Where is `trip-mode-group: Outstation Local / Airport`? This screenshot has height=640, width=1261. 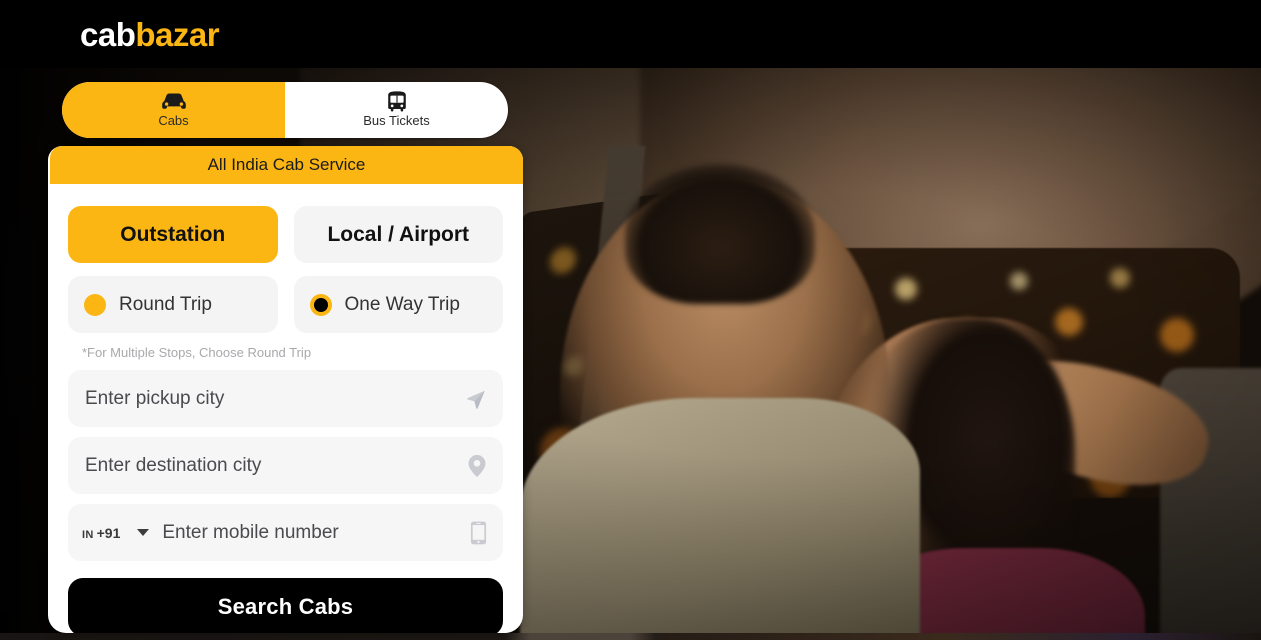 trip-mode-group: Outstation Local / Airport is located at coordinates (285, 234).